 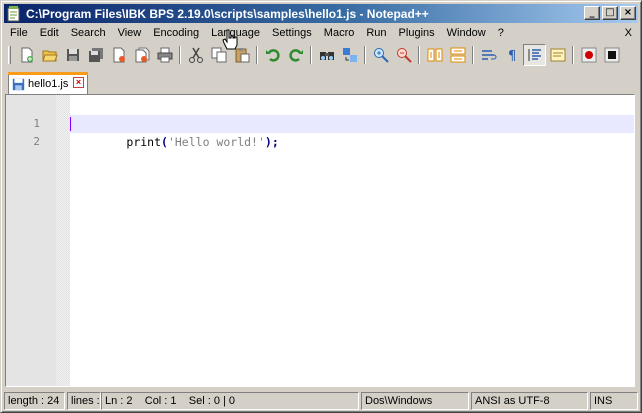 What do you see at coordinates (19, 33) in the screenshot?
I see `menu-file: File` at bounding box center [19, 33].